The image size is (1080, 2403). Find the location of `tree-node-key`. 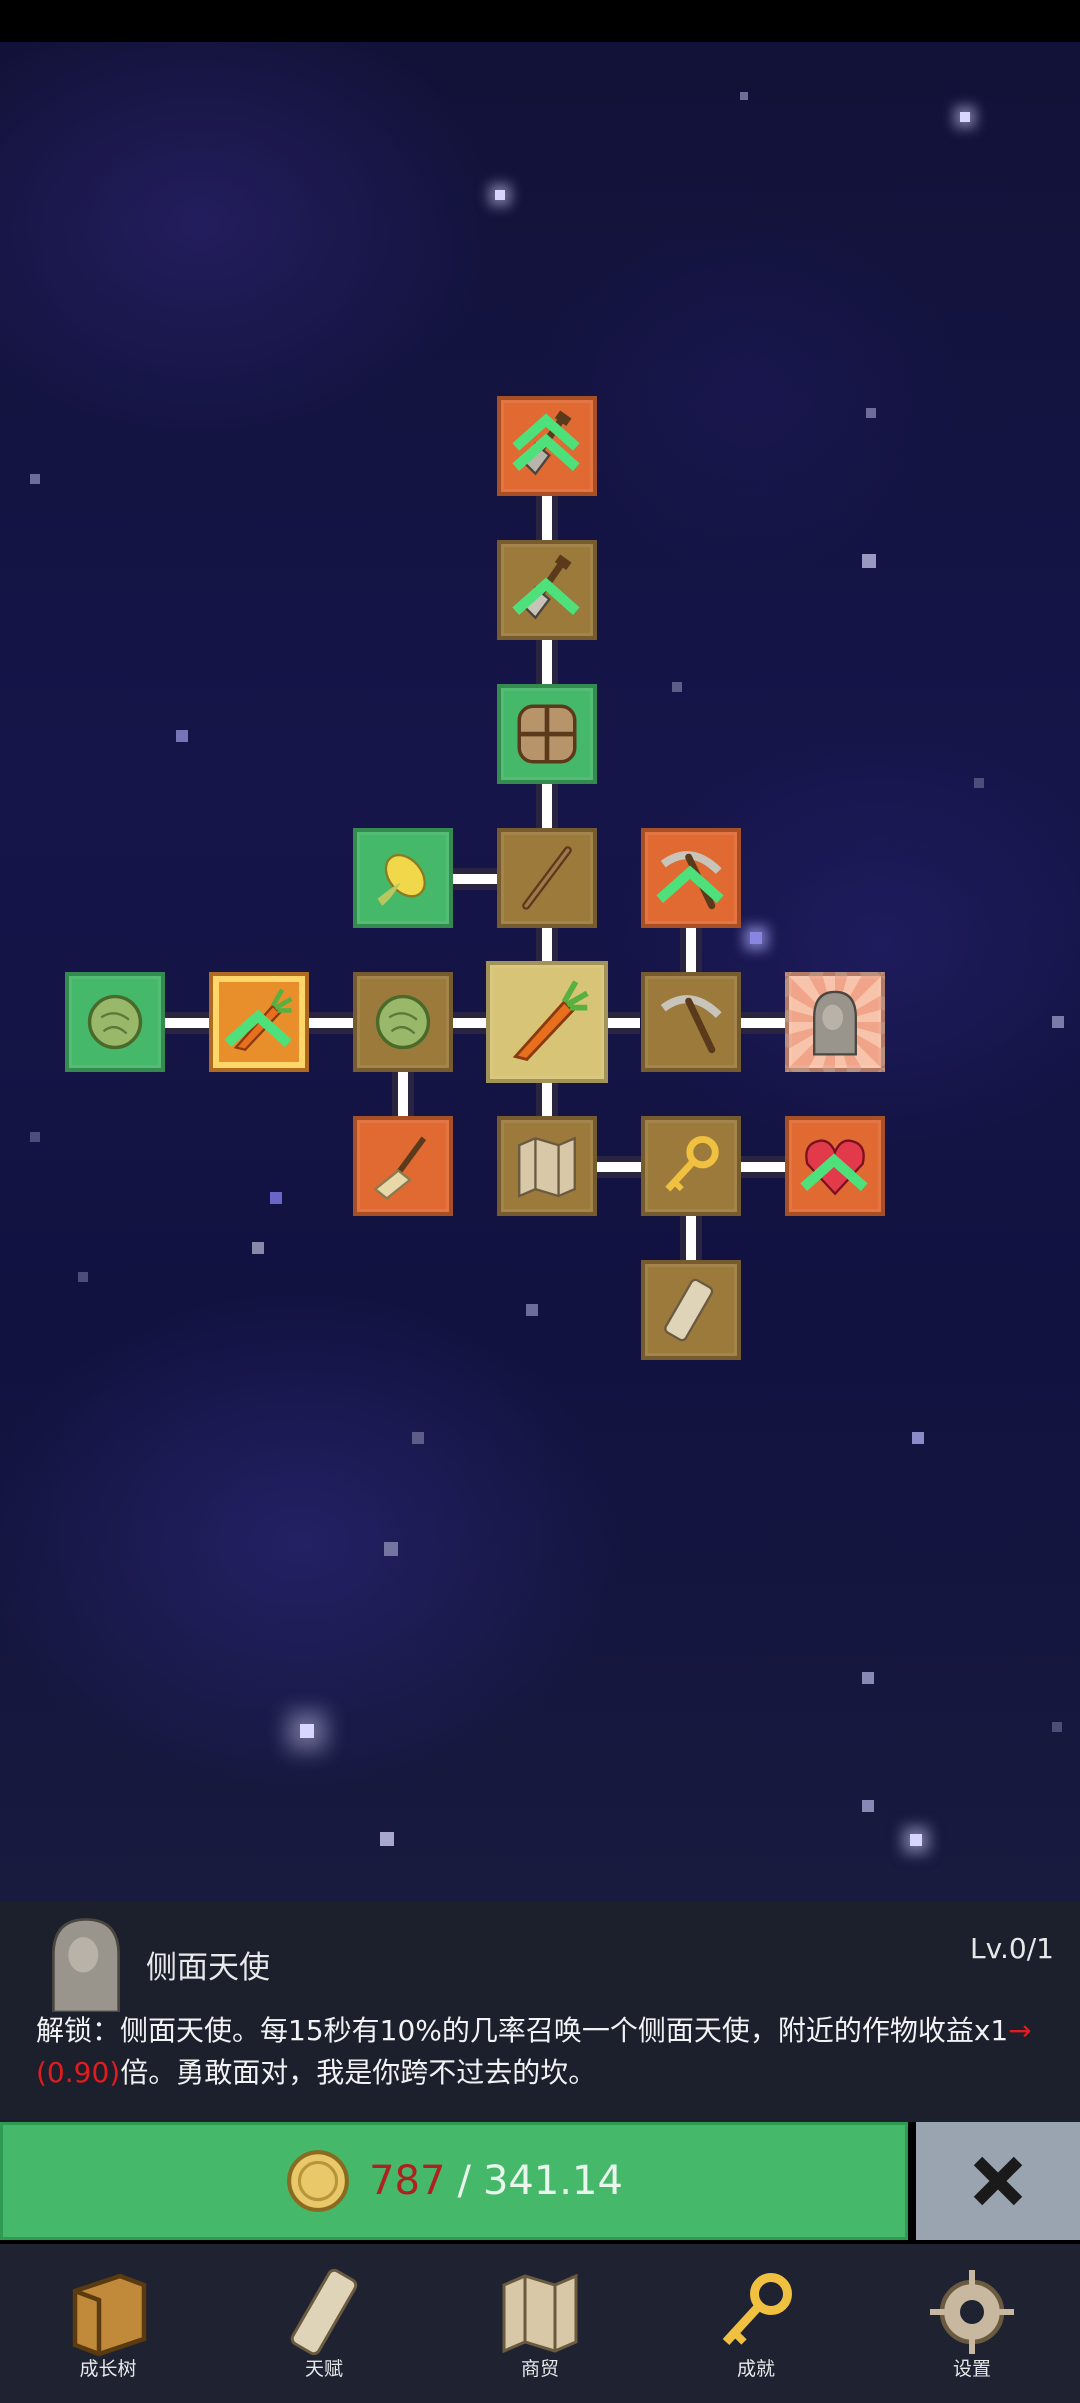

tree-node-key is located at coordinates (691, 1166).